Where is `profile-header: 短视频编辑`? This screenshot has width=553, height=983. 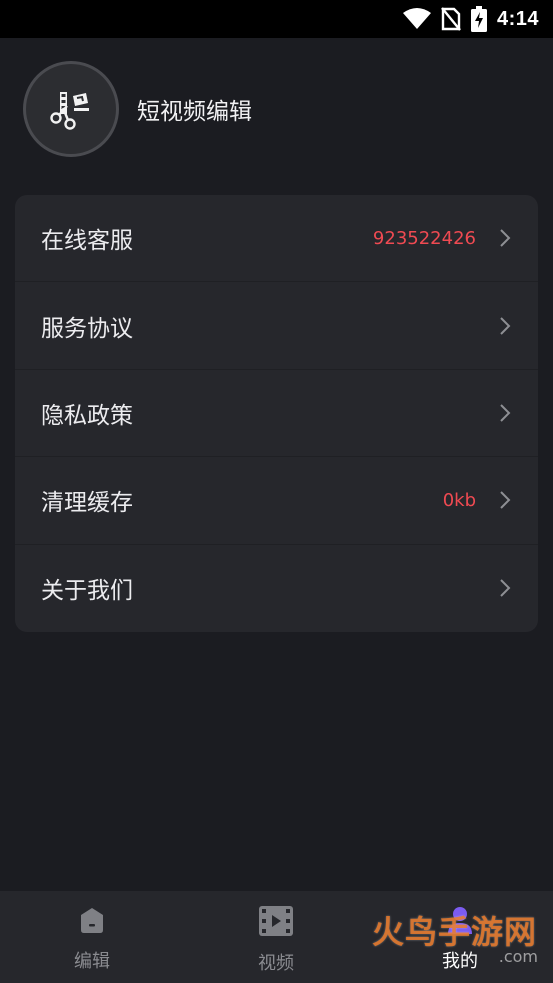
profile-header: 短视频编辑 is located at coordinates (137, 109).